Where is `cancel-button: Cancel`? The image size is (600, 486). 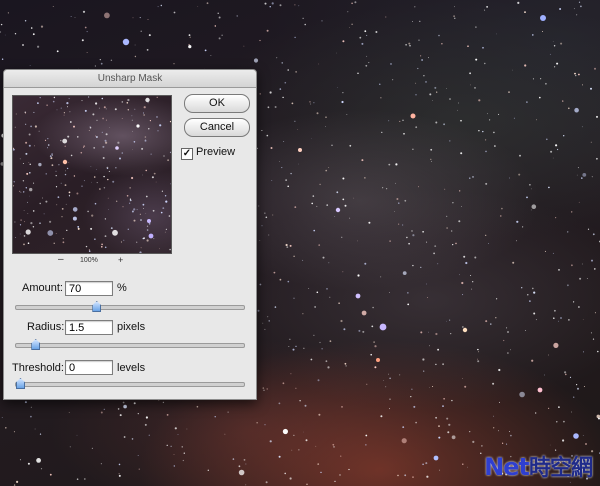 cancel-button: Cancel is located at coordinates (217, 127).